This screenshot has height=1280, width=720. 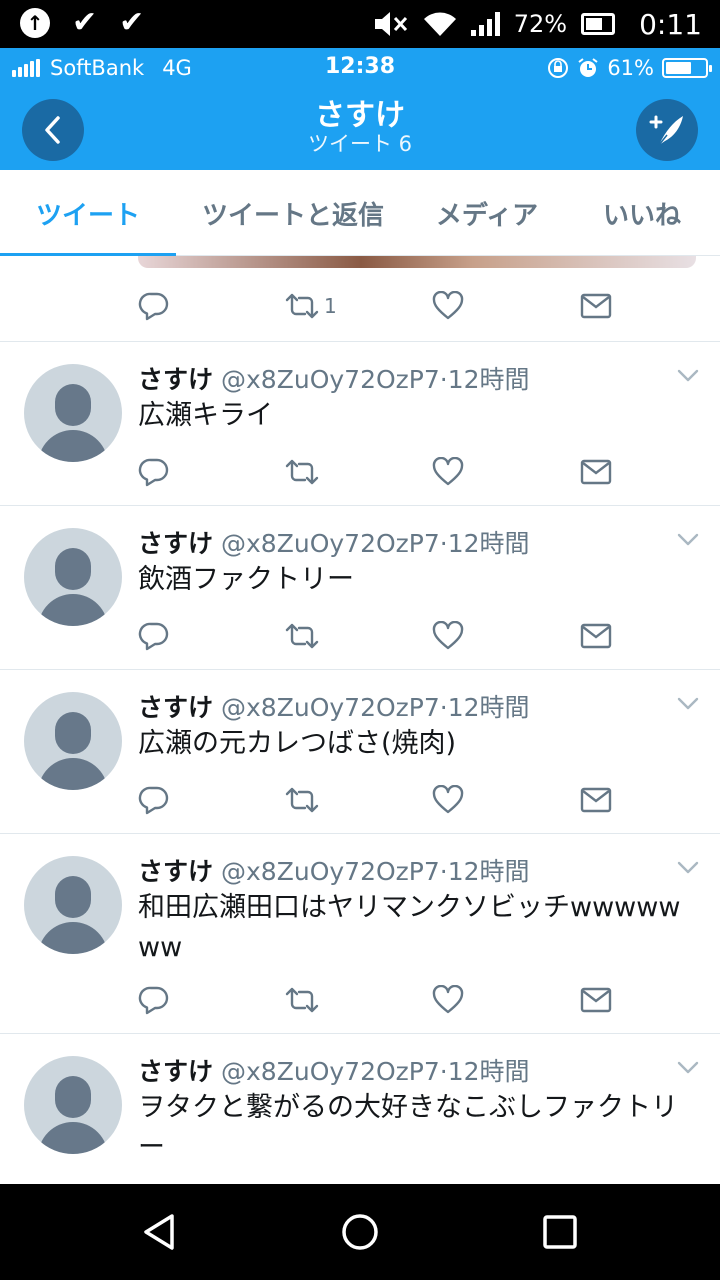 What do you see at coordinates (160, 1232) in the screenshot?
I see `back-triangle-icon` at bounding box center [160, 1232].